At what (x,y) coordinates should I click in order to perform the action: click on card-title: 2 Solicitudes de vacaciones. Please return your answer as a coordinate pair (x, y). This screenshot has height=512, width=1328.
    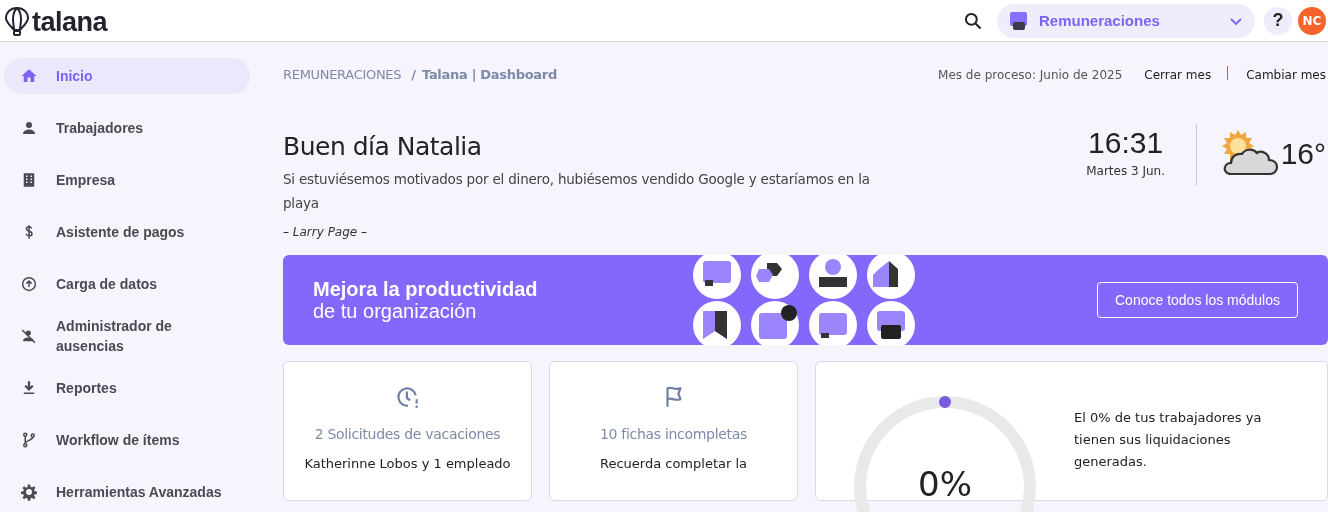
    Looking at the image, I should click on (407, 434).